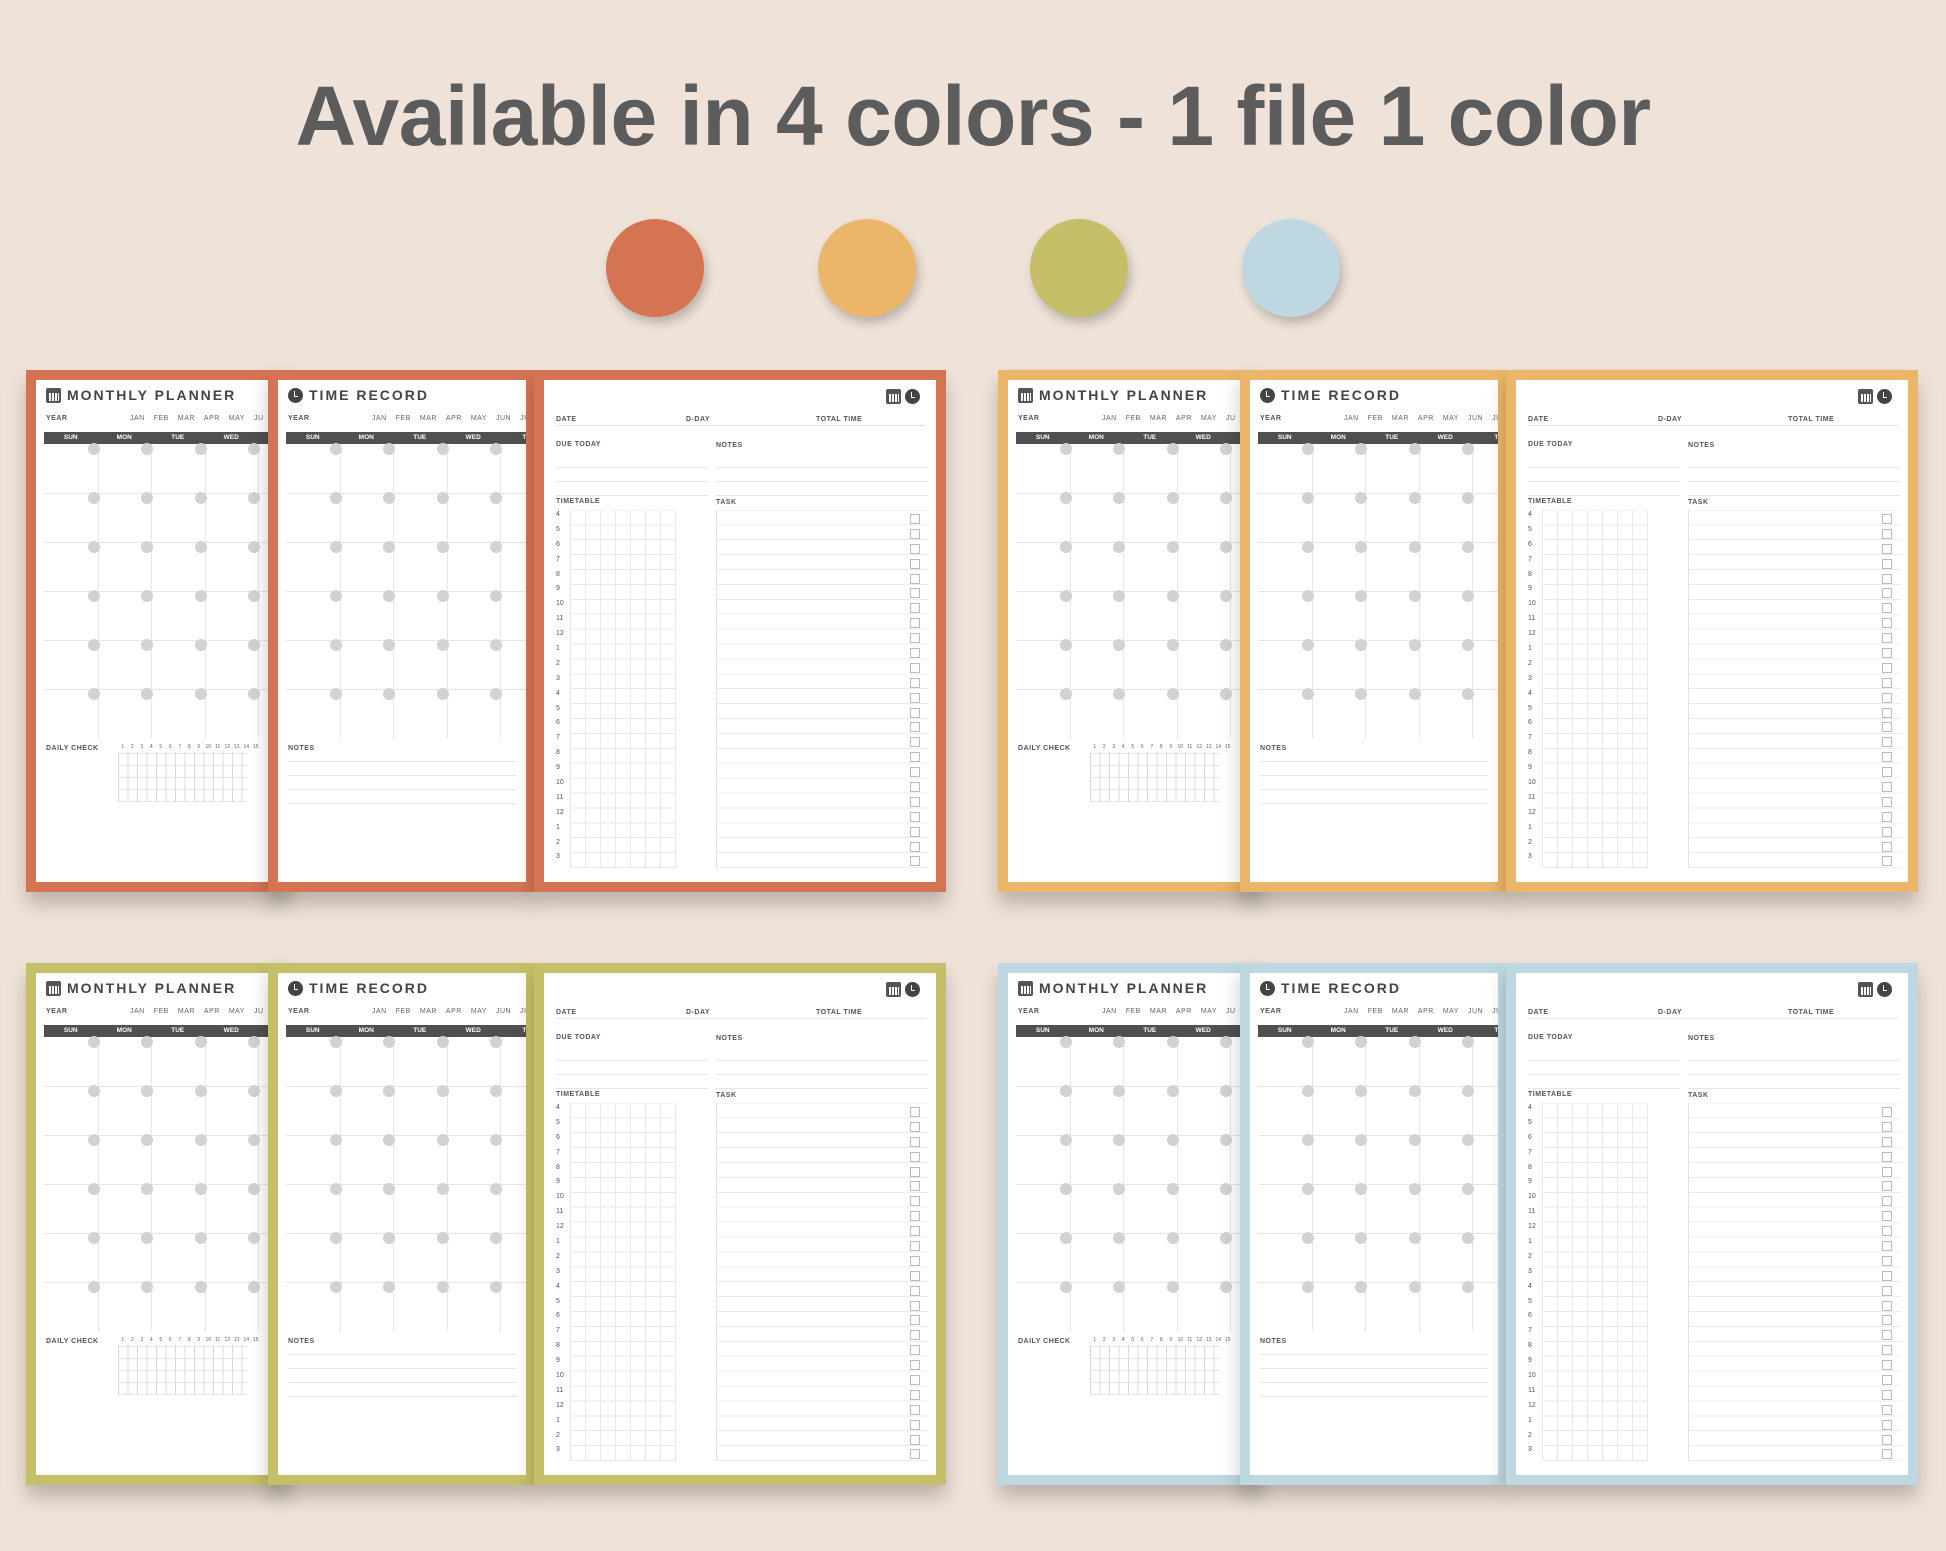 This screenshot has width=1946, height=1551. What do you see at coordinates (231, 437) in the screenshot?
I see `list-item: WED` at bounding box center [231, 437].